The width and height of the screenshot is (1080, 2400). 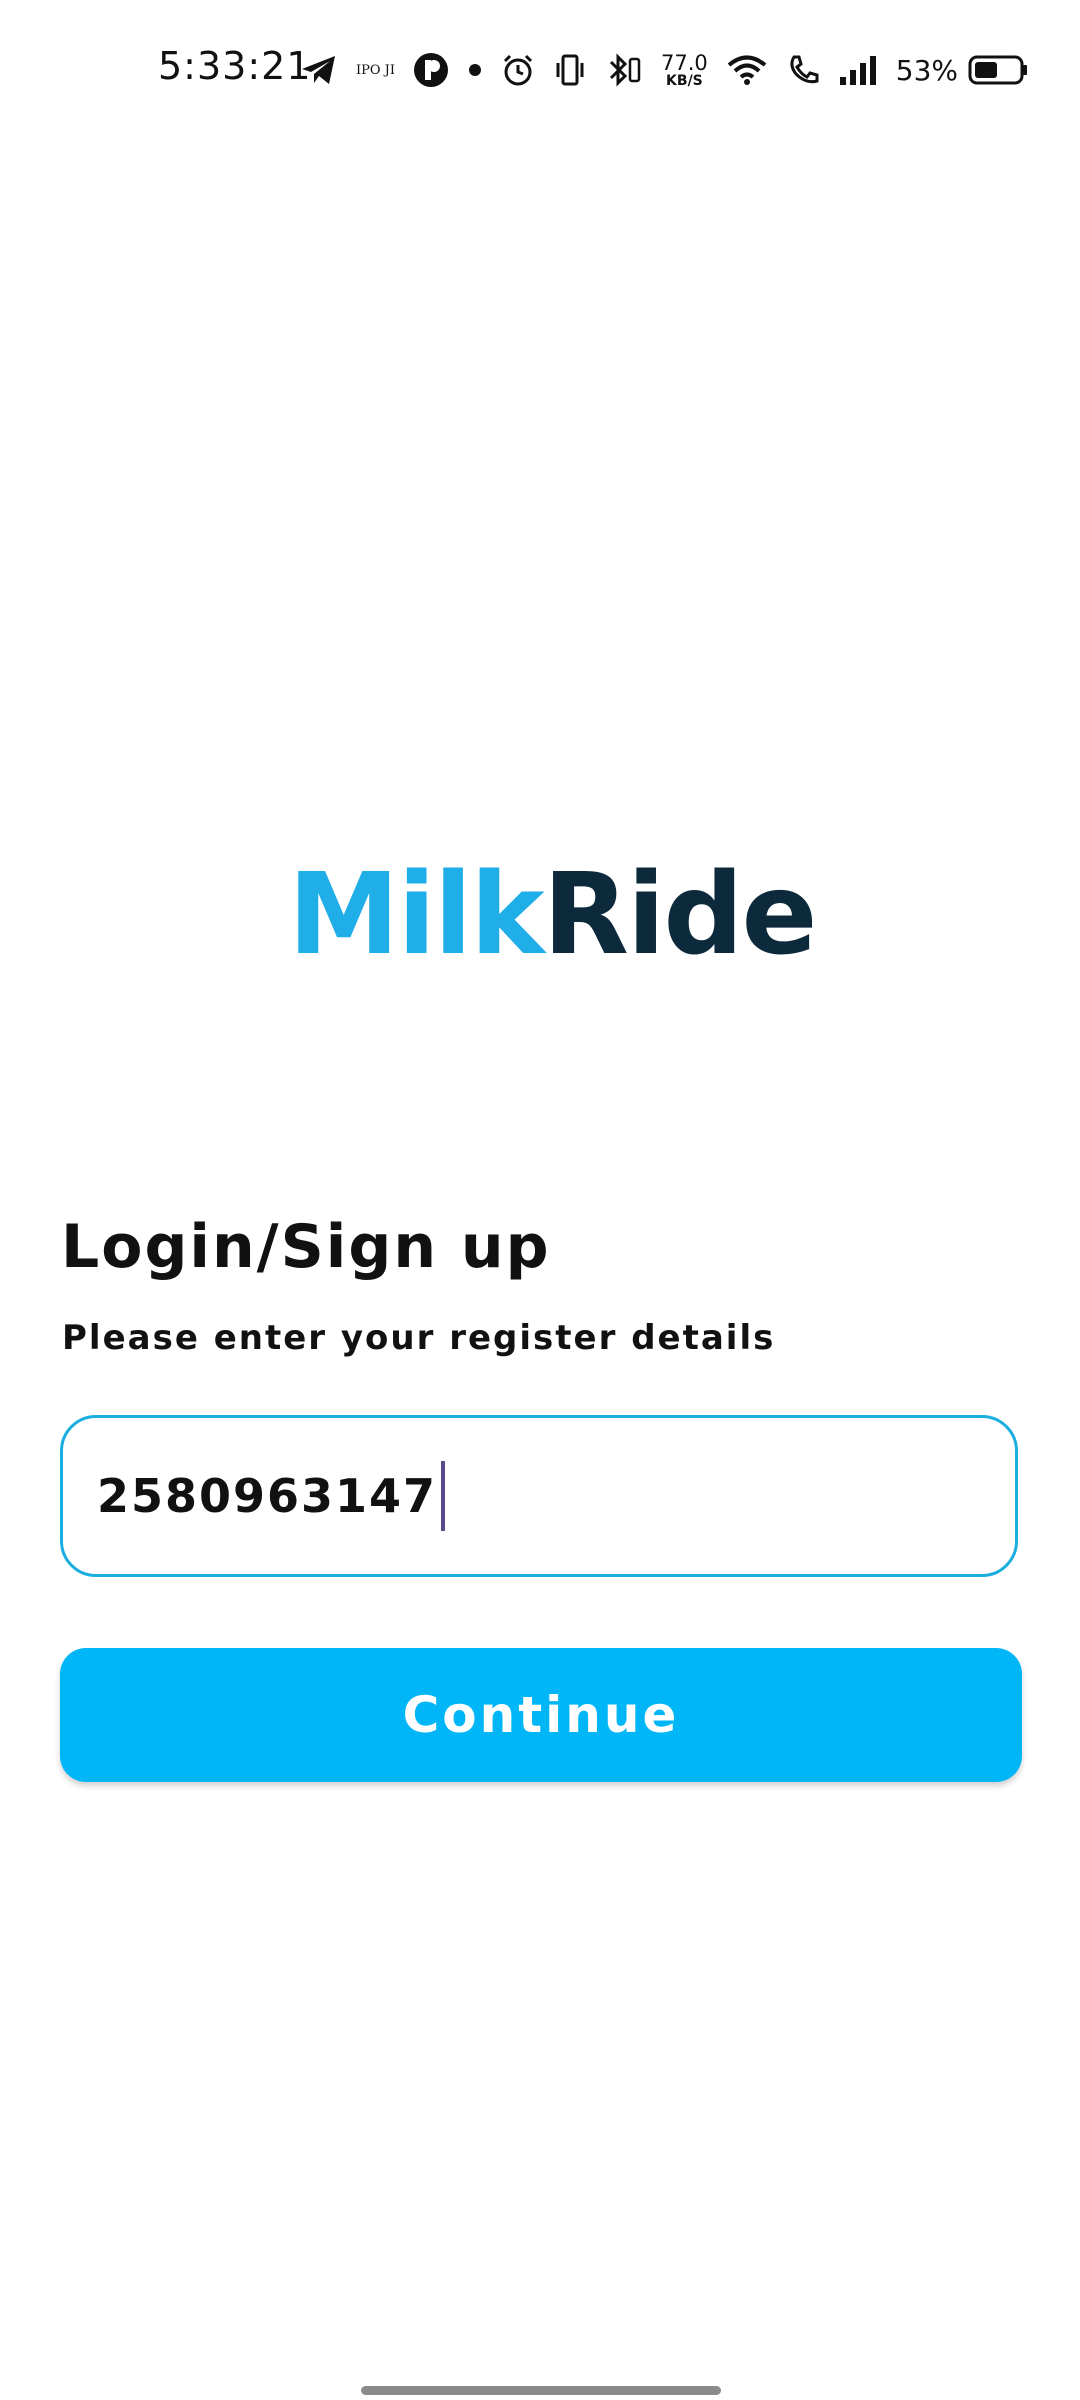 I want to click on network-speed-unit: KB/S, so click(x=684, y=80).